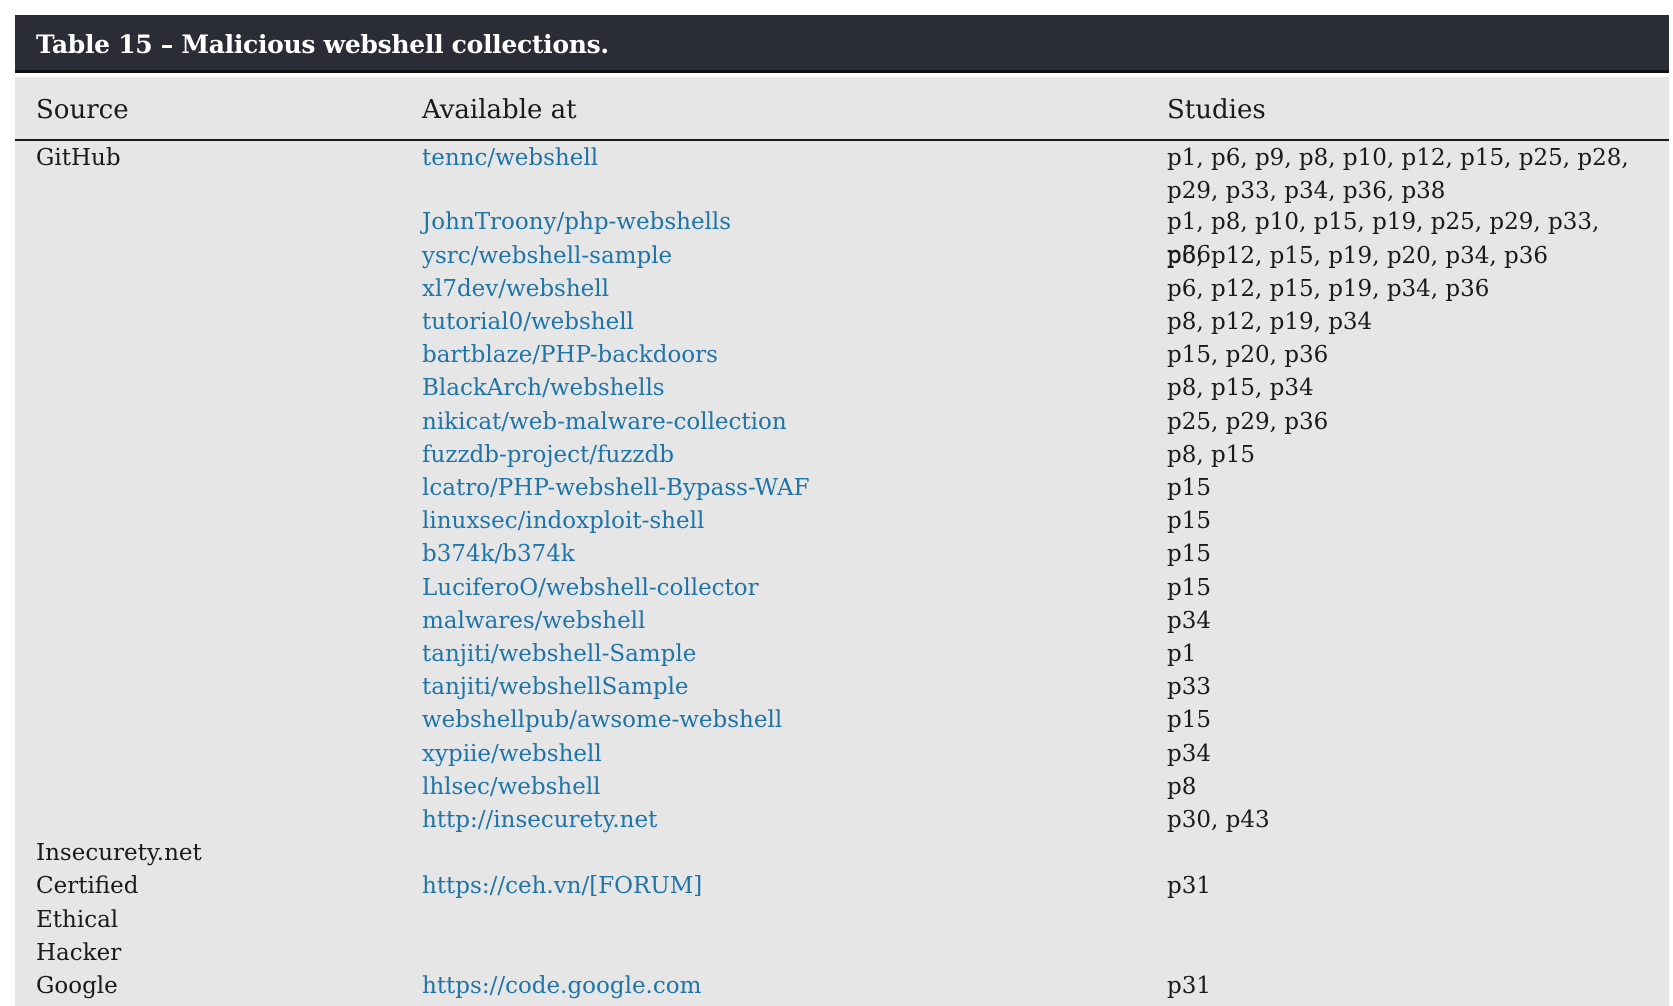 Image resolution: width=1673 pixels, height=1006 pixels. Describe the element at coordinates (77, 986) in the screenshot. I see `cell-source: Google` at that location.